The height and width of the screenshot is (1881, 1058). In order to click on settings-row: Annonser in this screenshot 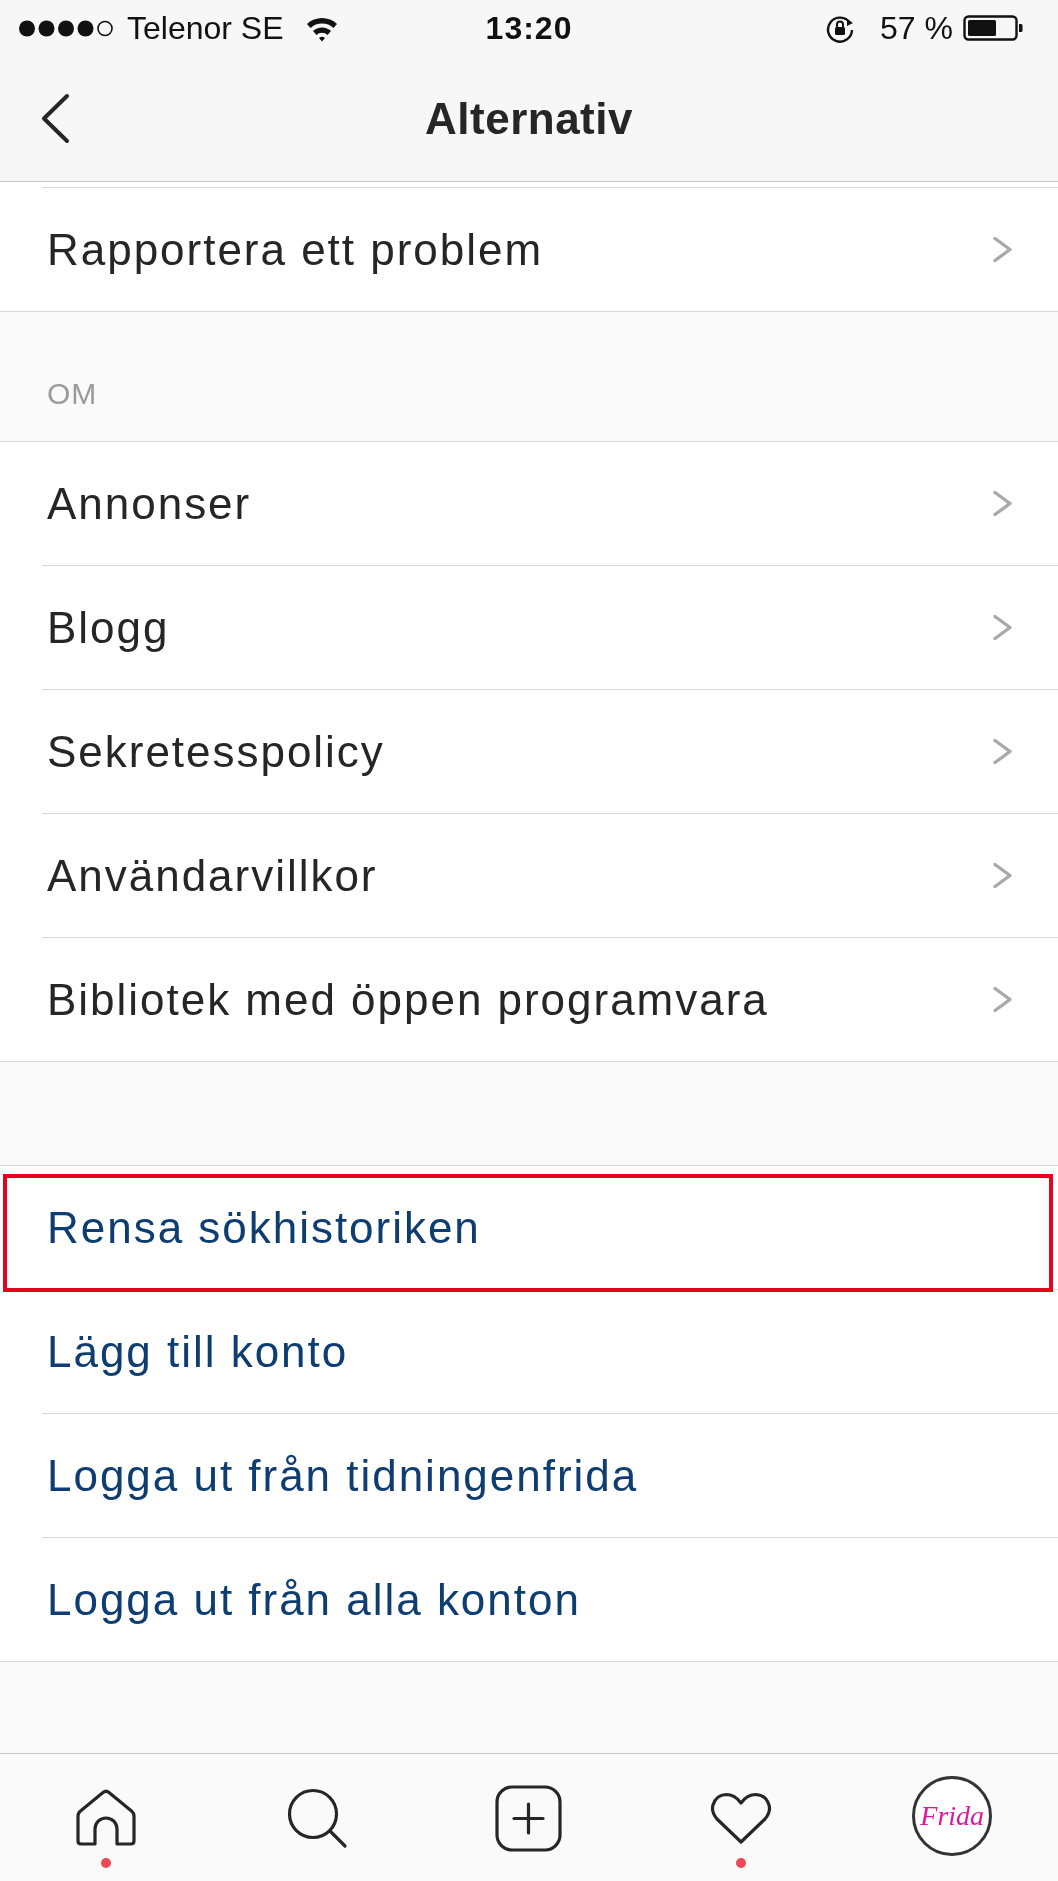, I will do `click(529, 503)`.